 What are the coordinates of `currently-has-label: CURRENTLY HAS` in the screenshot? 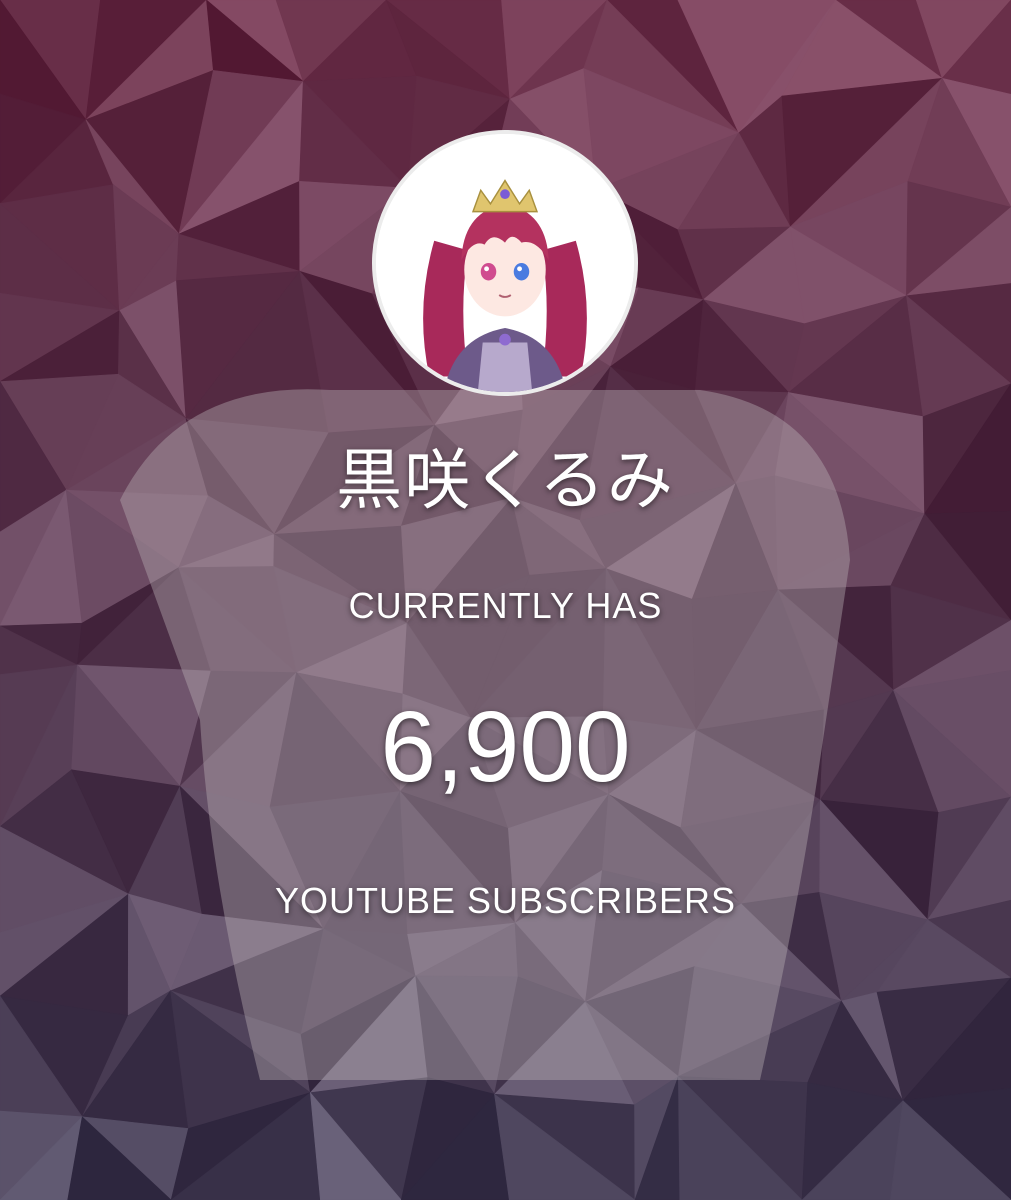 It's located at (505, 605).